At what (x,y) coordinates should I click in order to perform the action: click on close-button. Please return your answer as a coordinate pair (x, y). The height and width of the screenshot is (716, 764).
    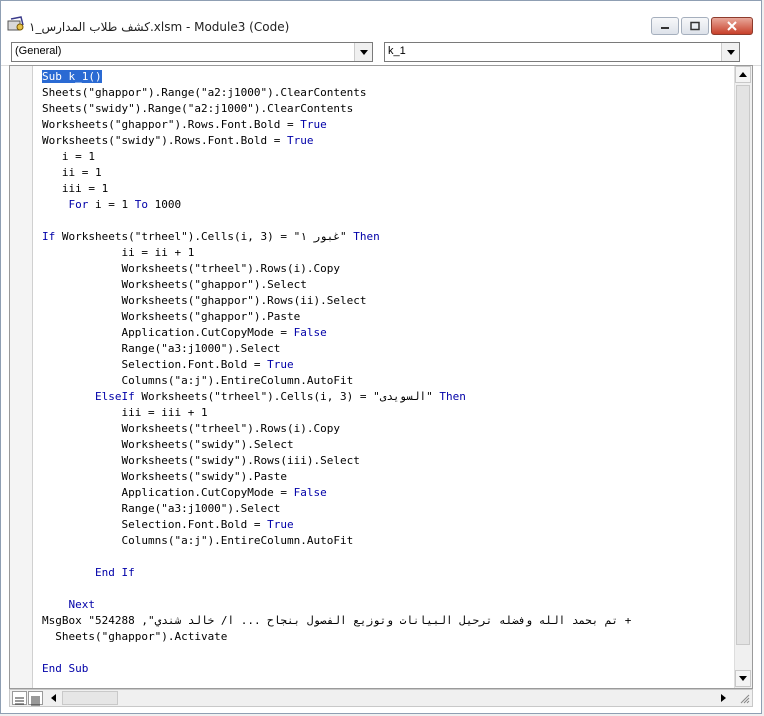
    Looking at the image, I should click on (732, 26).